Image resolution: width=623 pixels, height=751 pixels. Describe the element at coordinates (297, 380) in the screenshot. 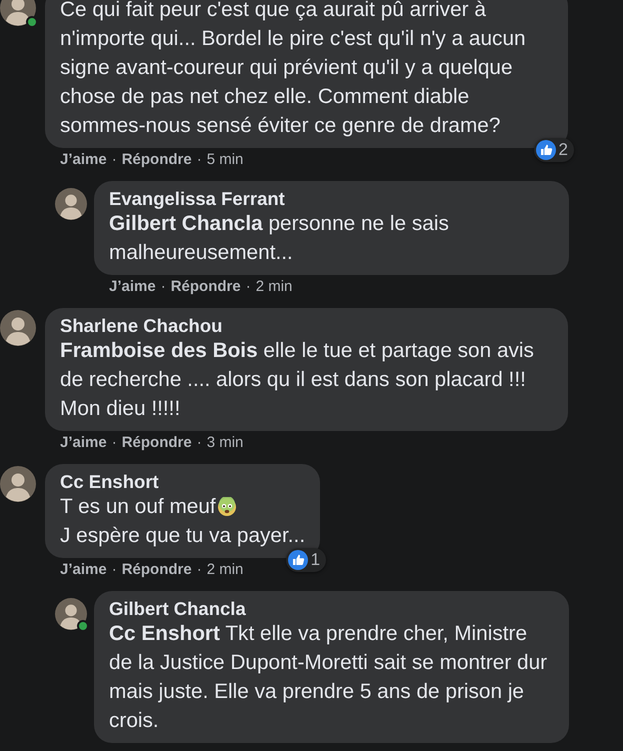

I see `comment-text: Framboise des Bois elle le tue et partage son avis de recherche .... alors qu il est dans son placard !!! Mon dieu !!!!!` at that location.